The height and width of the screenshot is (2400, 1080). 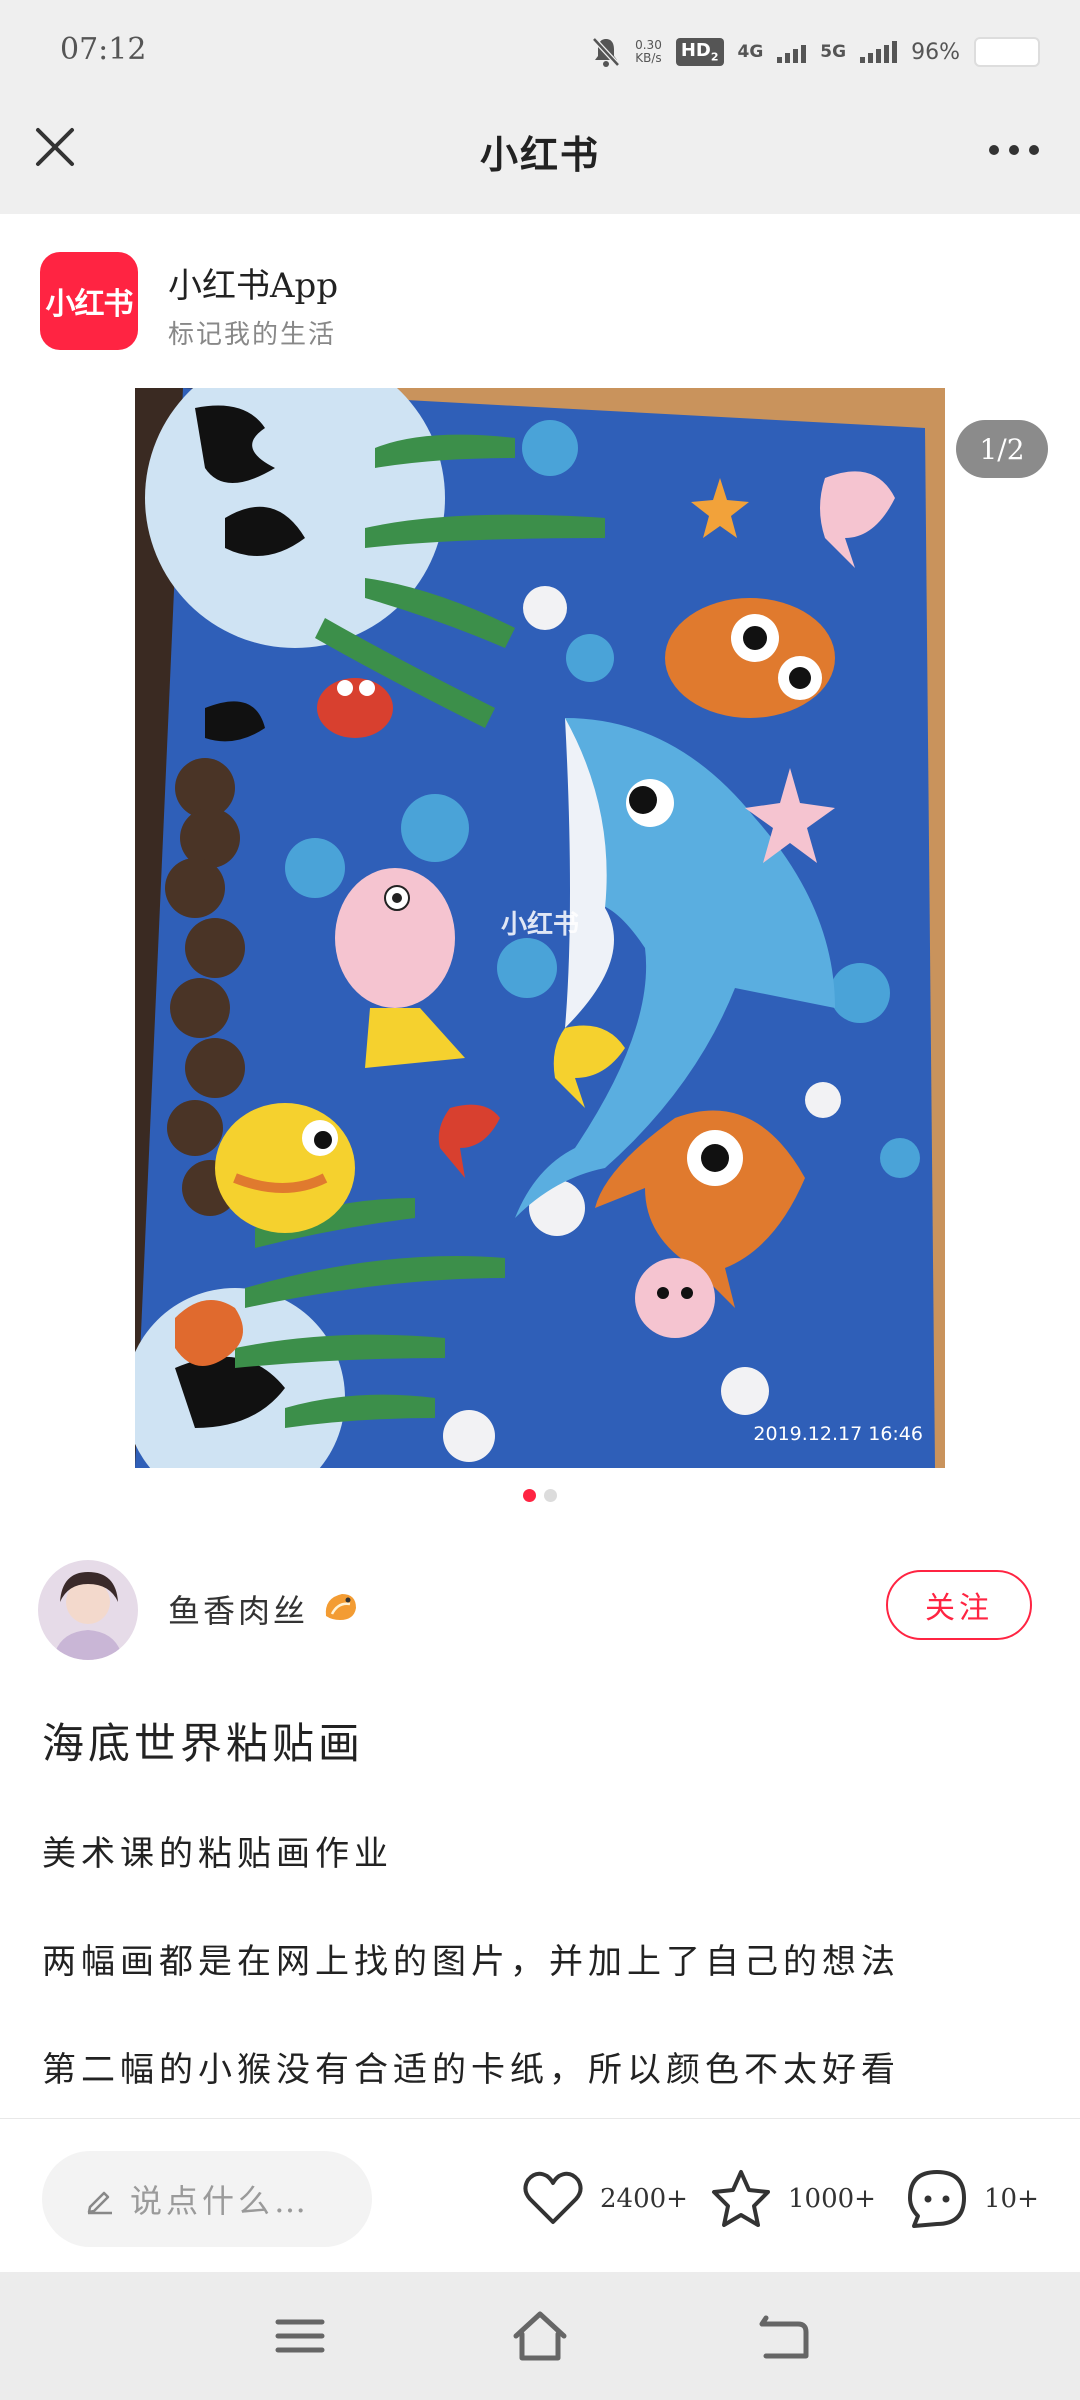 What do you see at coordinates (253, 286) in the screenshot?
I see `app-name: 小红书App` at bounding box center [253, 286].